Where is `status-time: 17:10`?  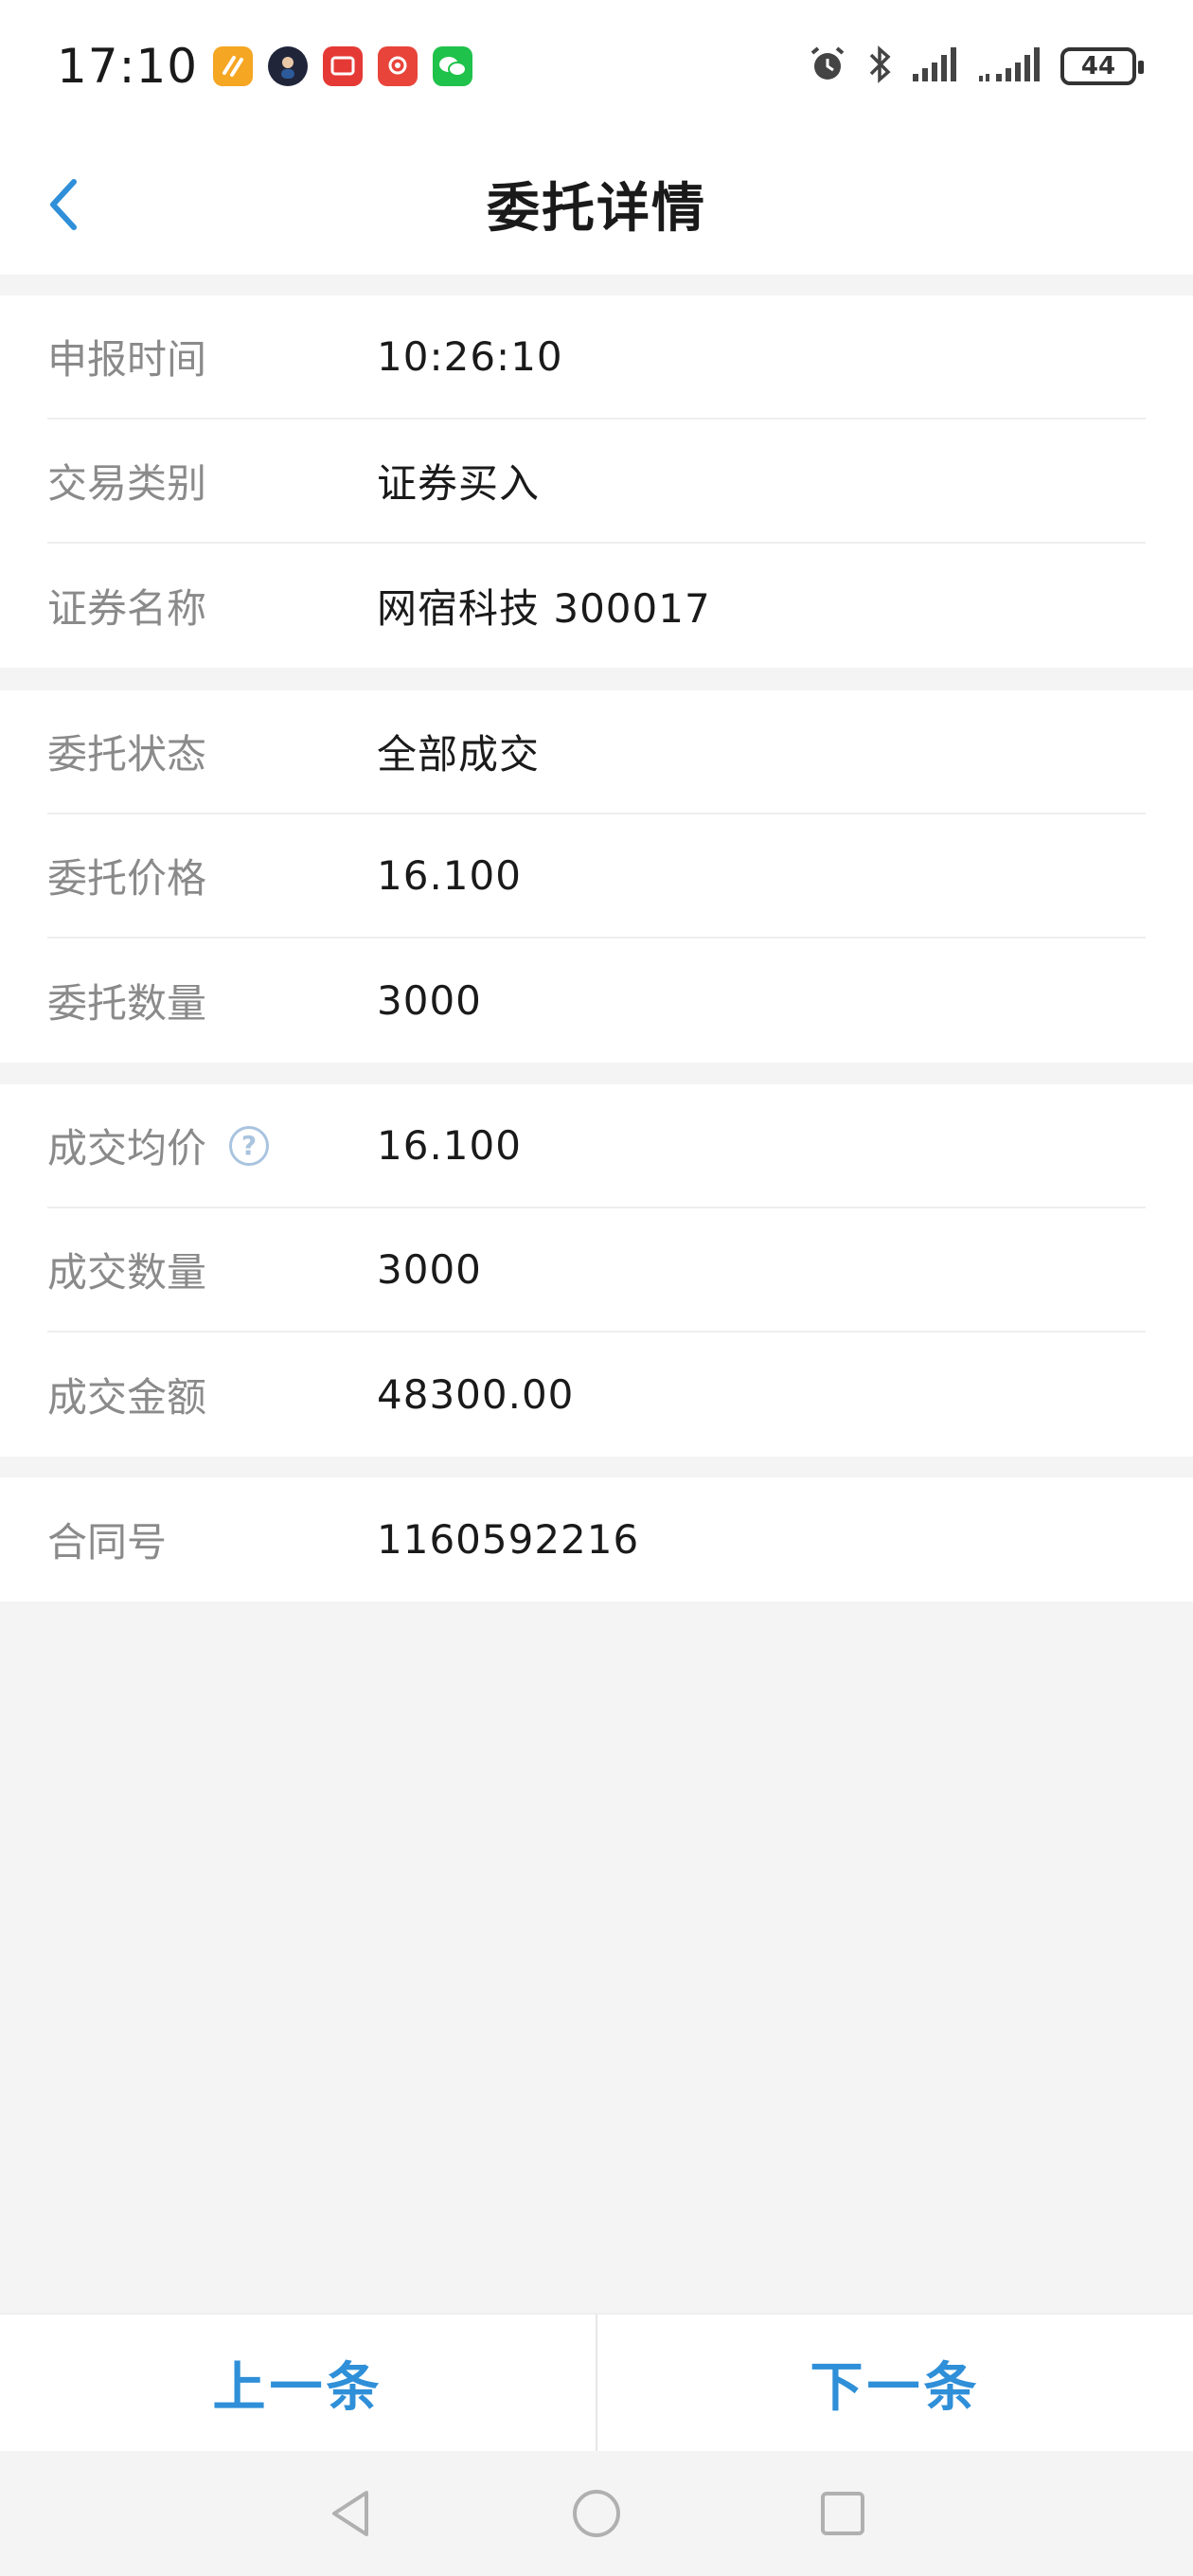
status-time: 17:10 is located at coordinates (128, 66).